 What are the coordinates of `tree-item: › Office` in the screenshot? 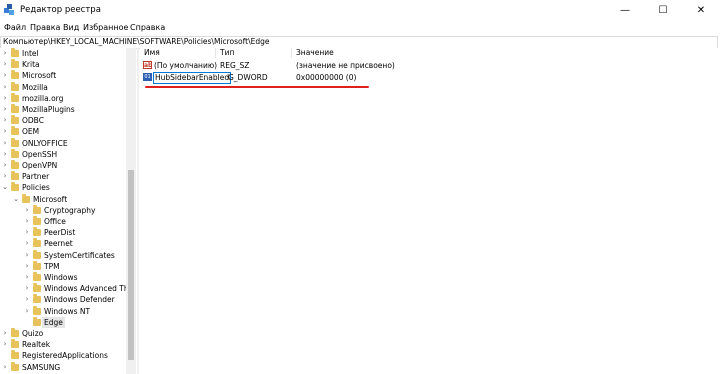 It's located at (63, 221).